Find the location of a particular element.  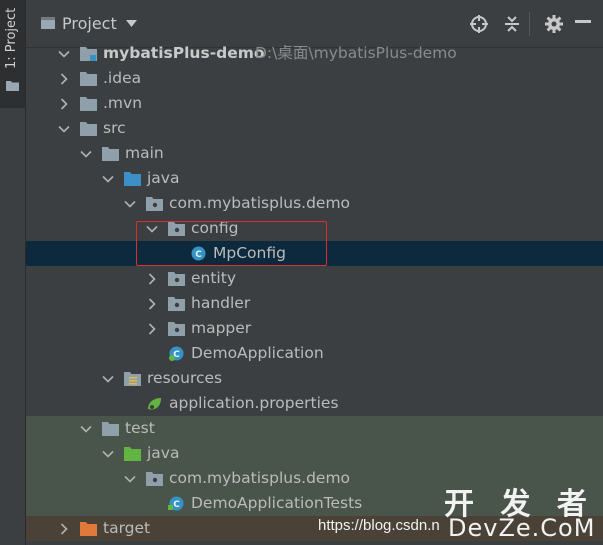

project-view-selector: Project is located at coordinates (89, 23).